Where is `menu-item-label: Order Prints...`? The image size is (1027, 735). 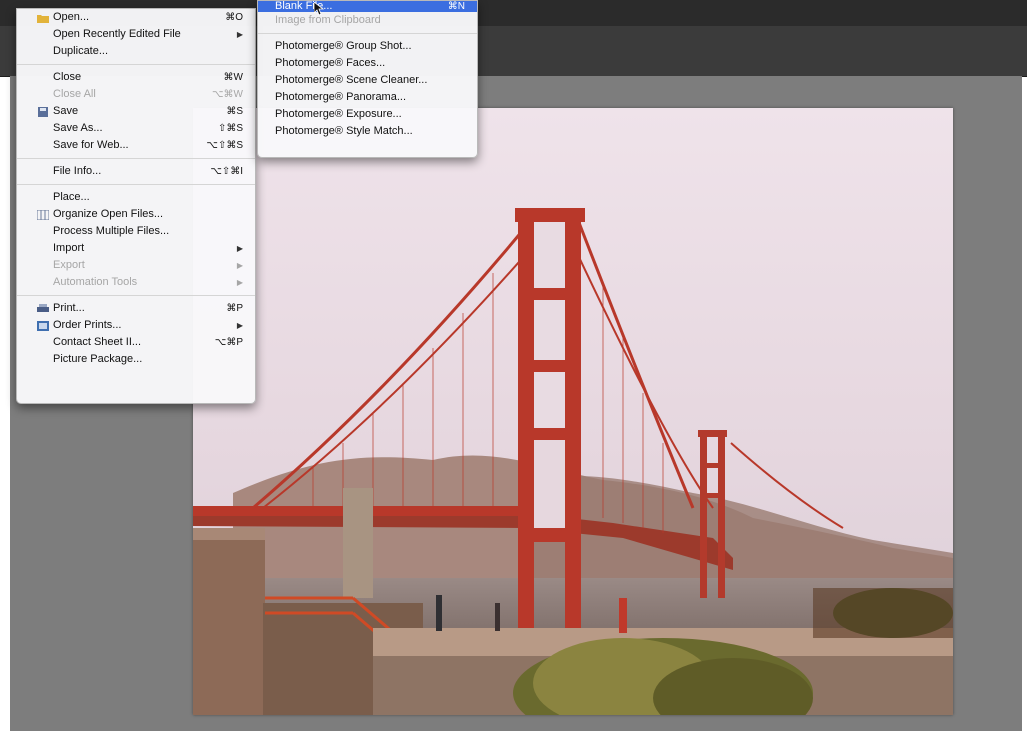 menu-item-label: Order Prints... is located at coordinates (87, 325).